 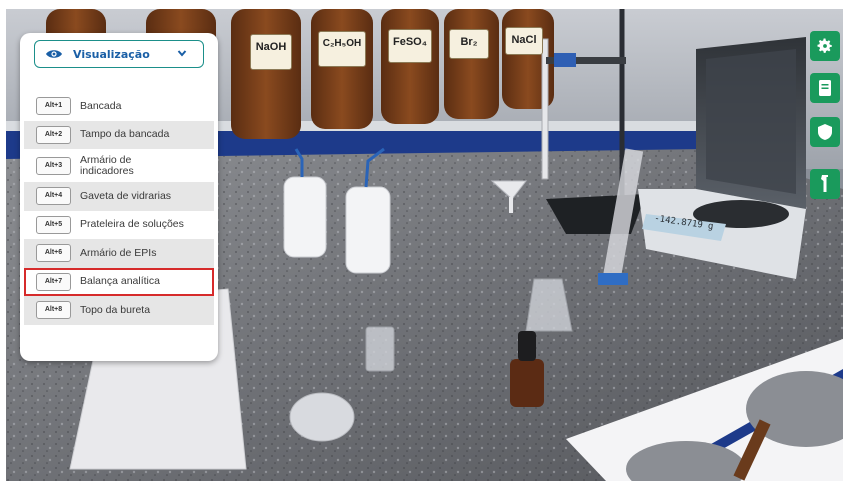 I want to click on gear-icon, so click(x=824, y=45).